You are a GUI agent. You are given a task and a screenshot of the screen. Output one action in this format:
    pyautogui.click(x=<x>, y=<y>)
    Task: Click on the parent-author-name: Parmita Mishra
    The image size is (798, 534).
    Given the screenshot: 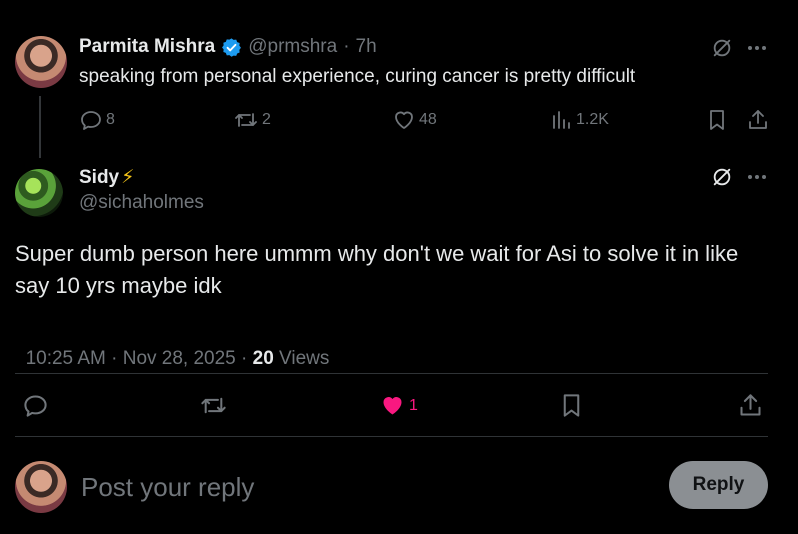 What is the action you would take?
    pyautogui.click(x=147, y=47)
    